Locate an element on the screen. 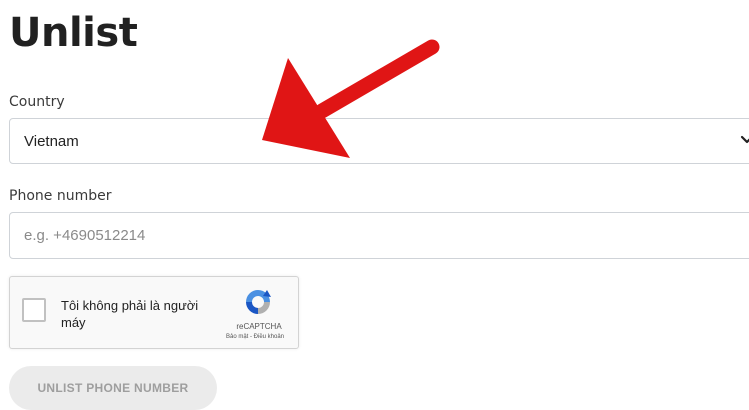  phone-label: Phone number is located at coordinates (60, 196).